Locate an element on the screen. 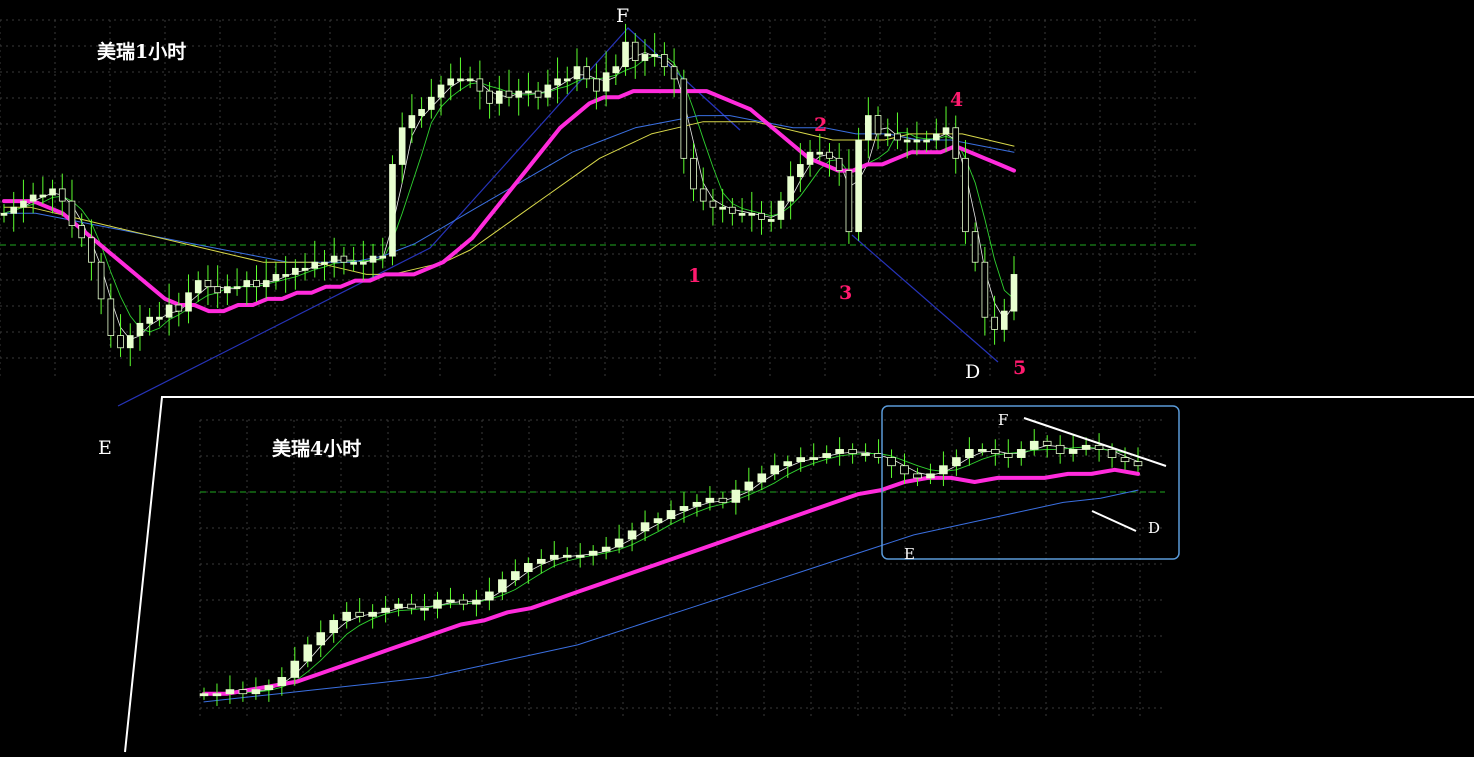 The height and width of the screenshot is (757, 1474). pattern-label-d-4h: D is located at coordinates (1154, 528).